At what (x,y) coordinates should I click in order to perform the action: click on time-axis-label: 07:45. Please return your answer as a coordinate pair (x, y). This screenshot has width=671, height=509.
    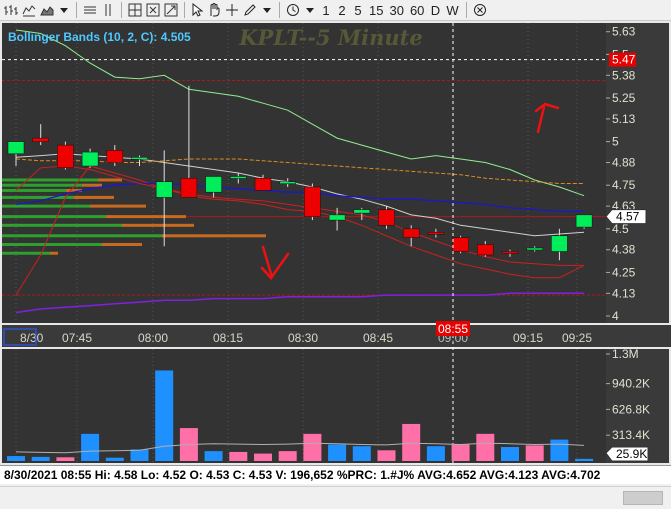
    Looking at the image, I should click on (77, 338).